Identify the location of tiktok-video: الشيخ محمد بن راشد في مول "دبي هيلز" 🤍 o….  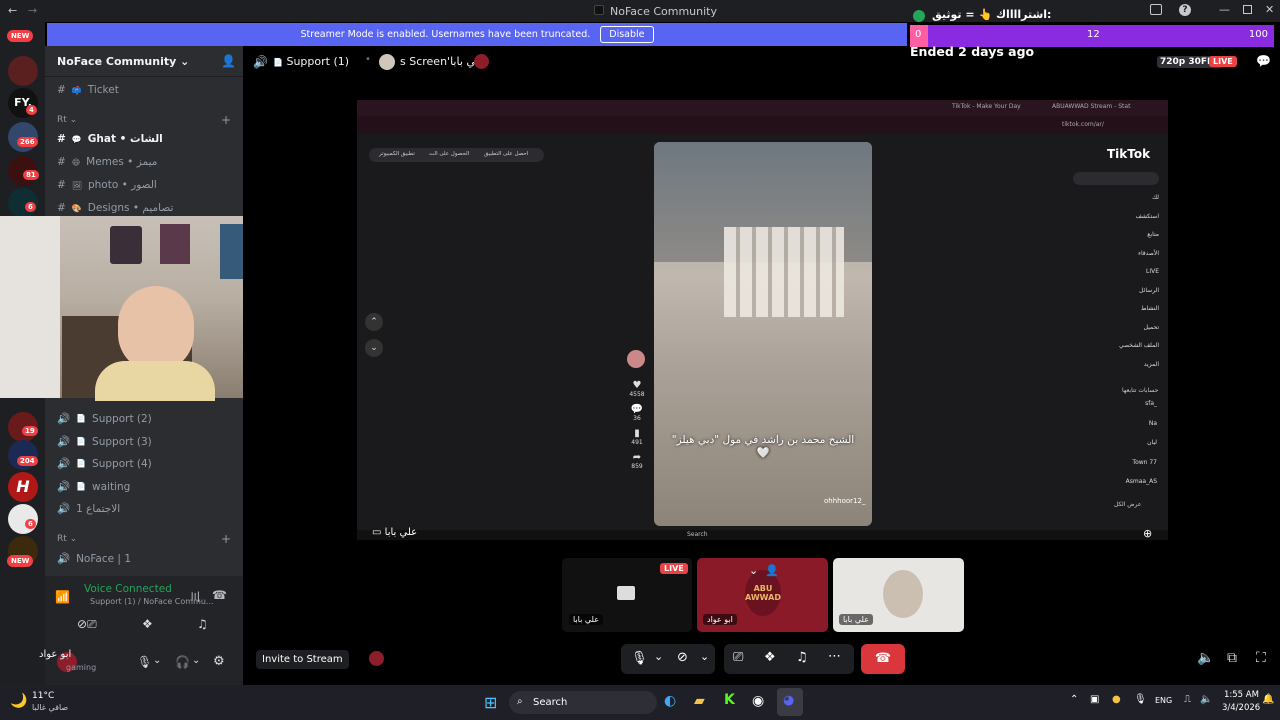
(763, 334).